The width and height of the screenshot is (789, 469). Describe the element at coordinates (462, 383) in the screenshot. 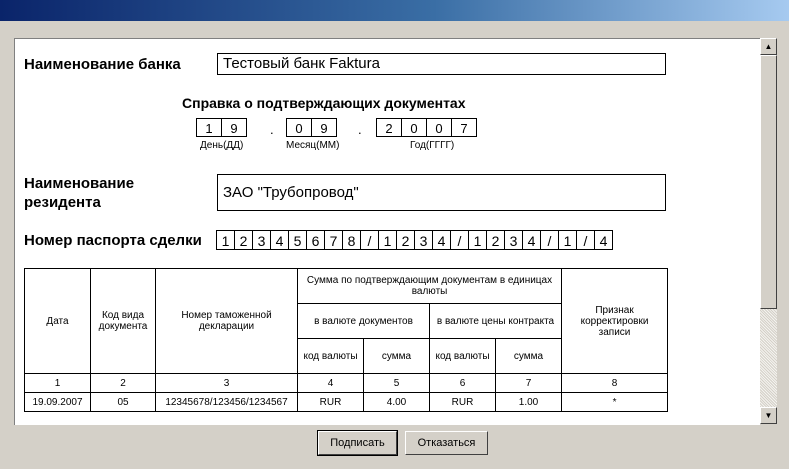

I see `column-number-cell: 6` at that location.